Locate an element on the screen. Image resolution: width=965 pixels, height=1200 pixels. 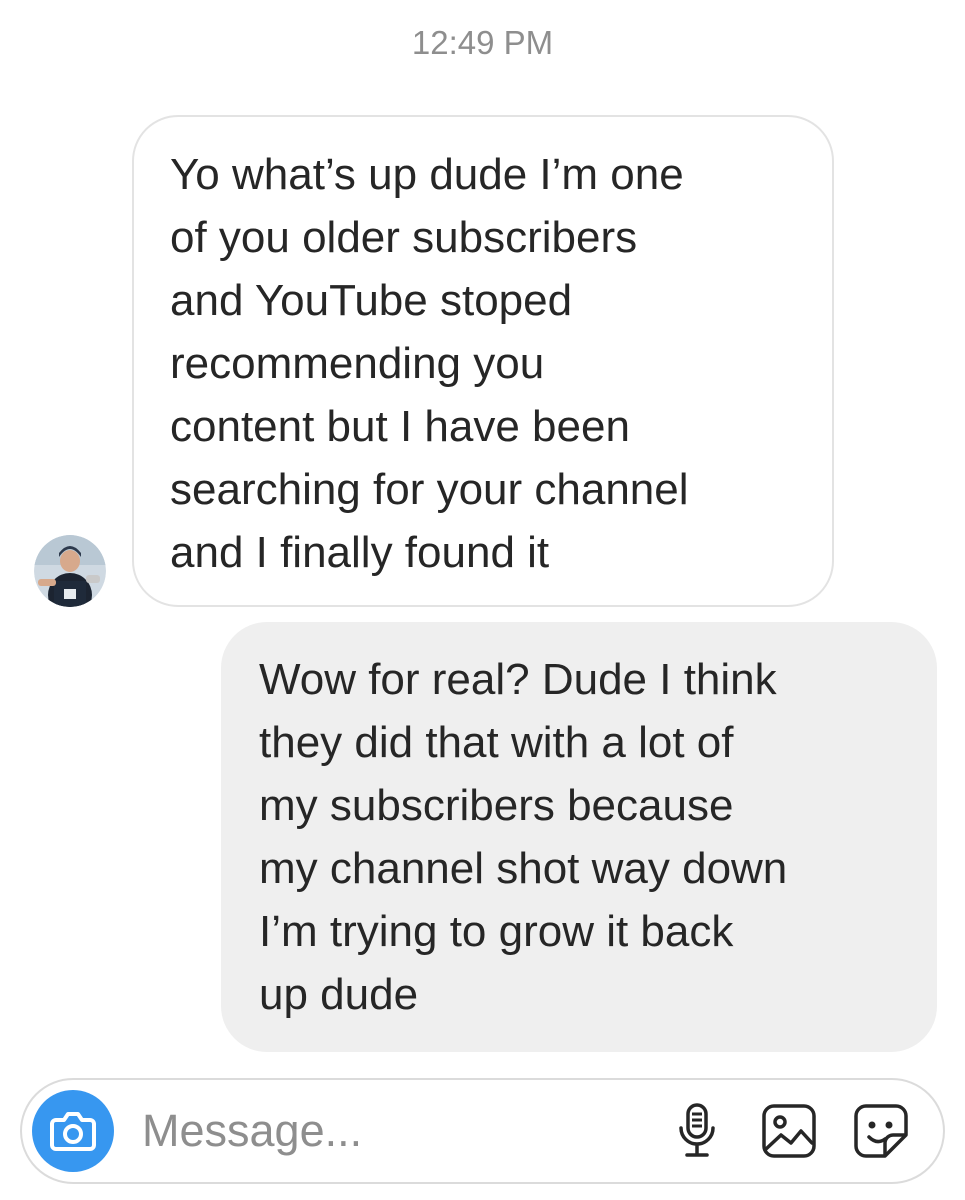
sticker-icon is located at coordinates (881, 1131).